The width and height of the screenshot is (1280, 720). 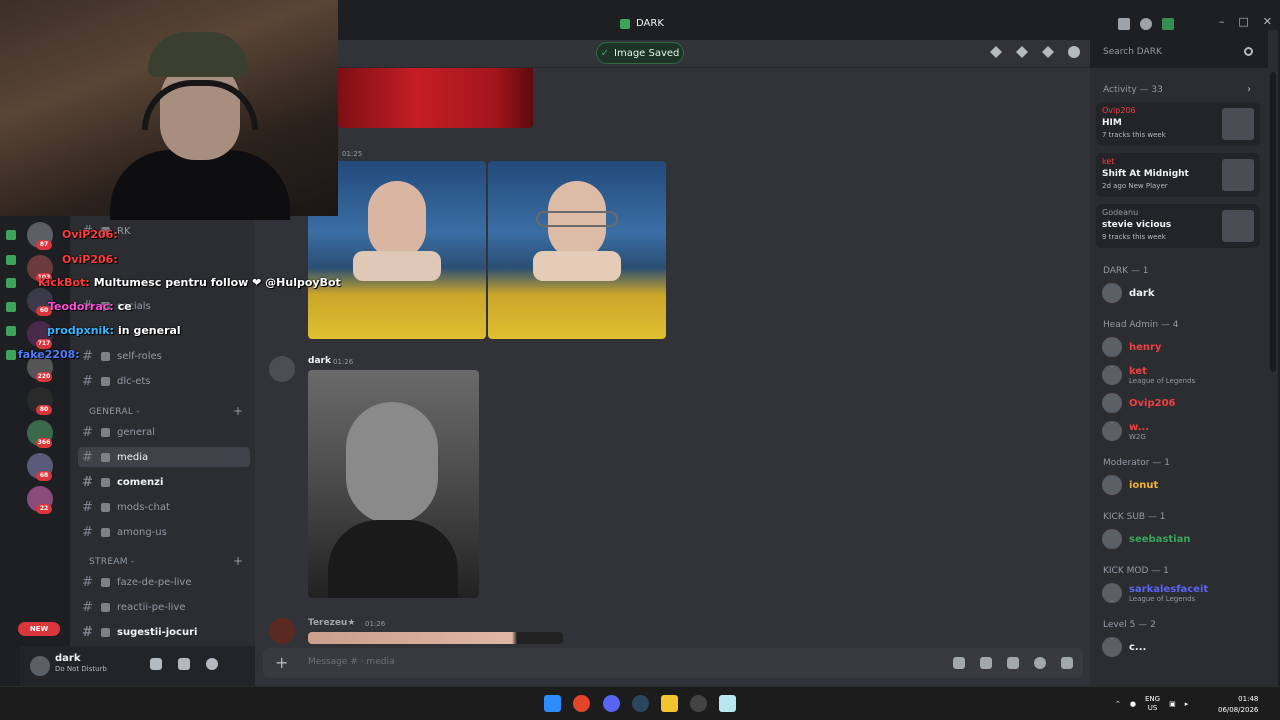 I want to click on scrollbar, so click(x=1273, y=358).